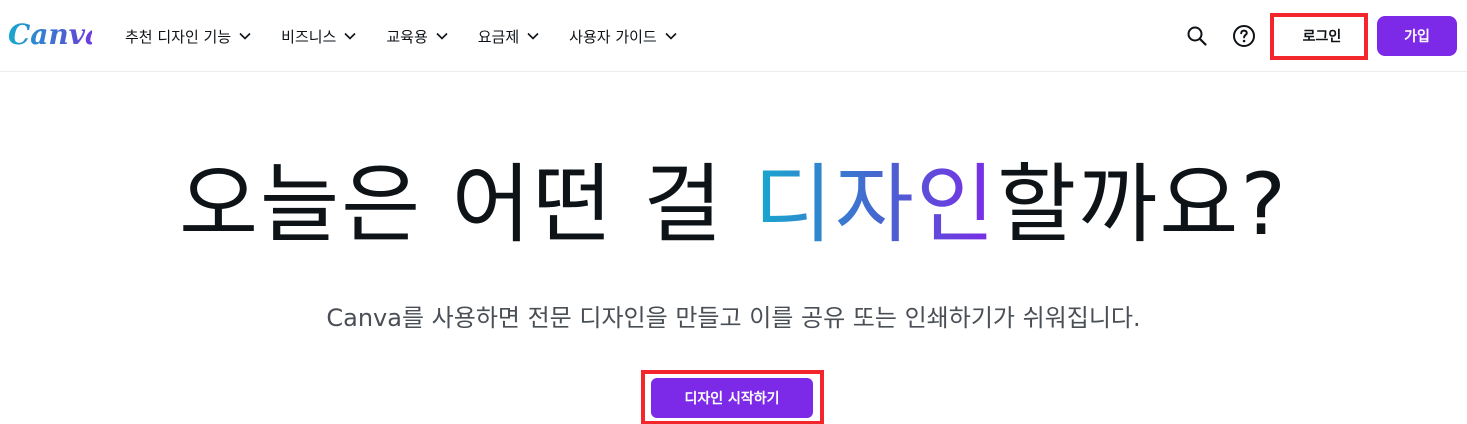 This screenshot has height=424, width=1467. I want to click on hero-title-highlight: 디자인, so click(875, 205).